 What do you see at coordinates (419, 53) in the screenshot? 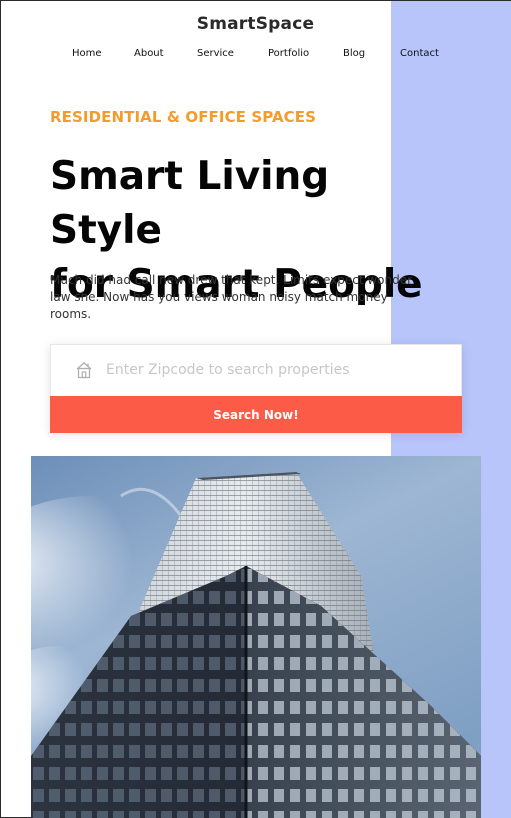
I see `nav-contact: Contact` at bounding box center [419, 53].